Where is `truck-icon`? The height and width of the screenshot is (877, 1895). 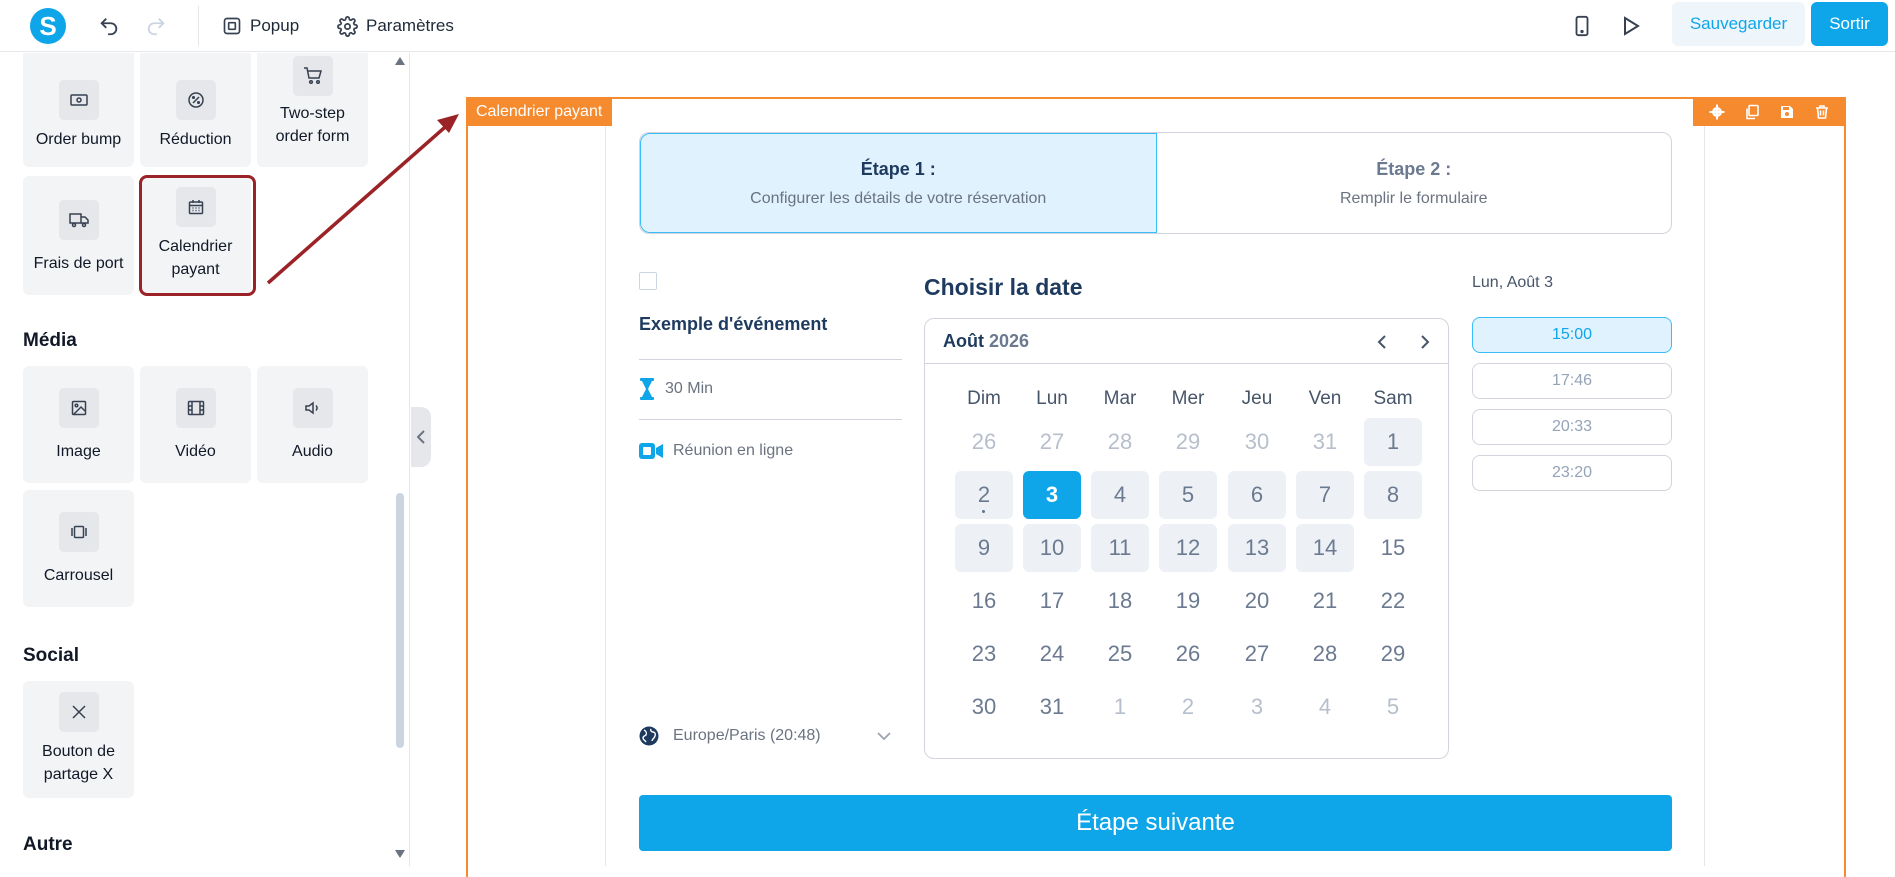
truck-icon is located at coordinates (78, 220).